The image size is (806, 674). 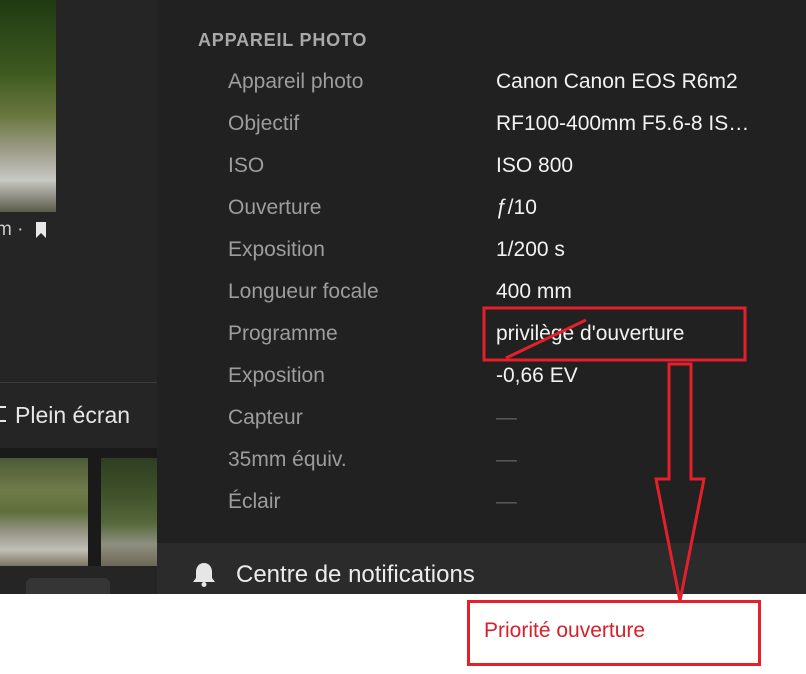 I want to click on detail-label: Appareil photo, so click(x=296, y=81).